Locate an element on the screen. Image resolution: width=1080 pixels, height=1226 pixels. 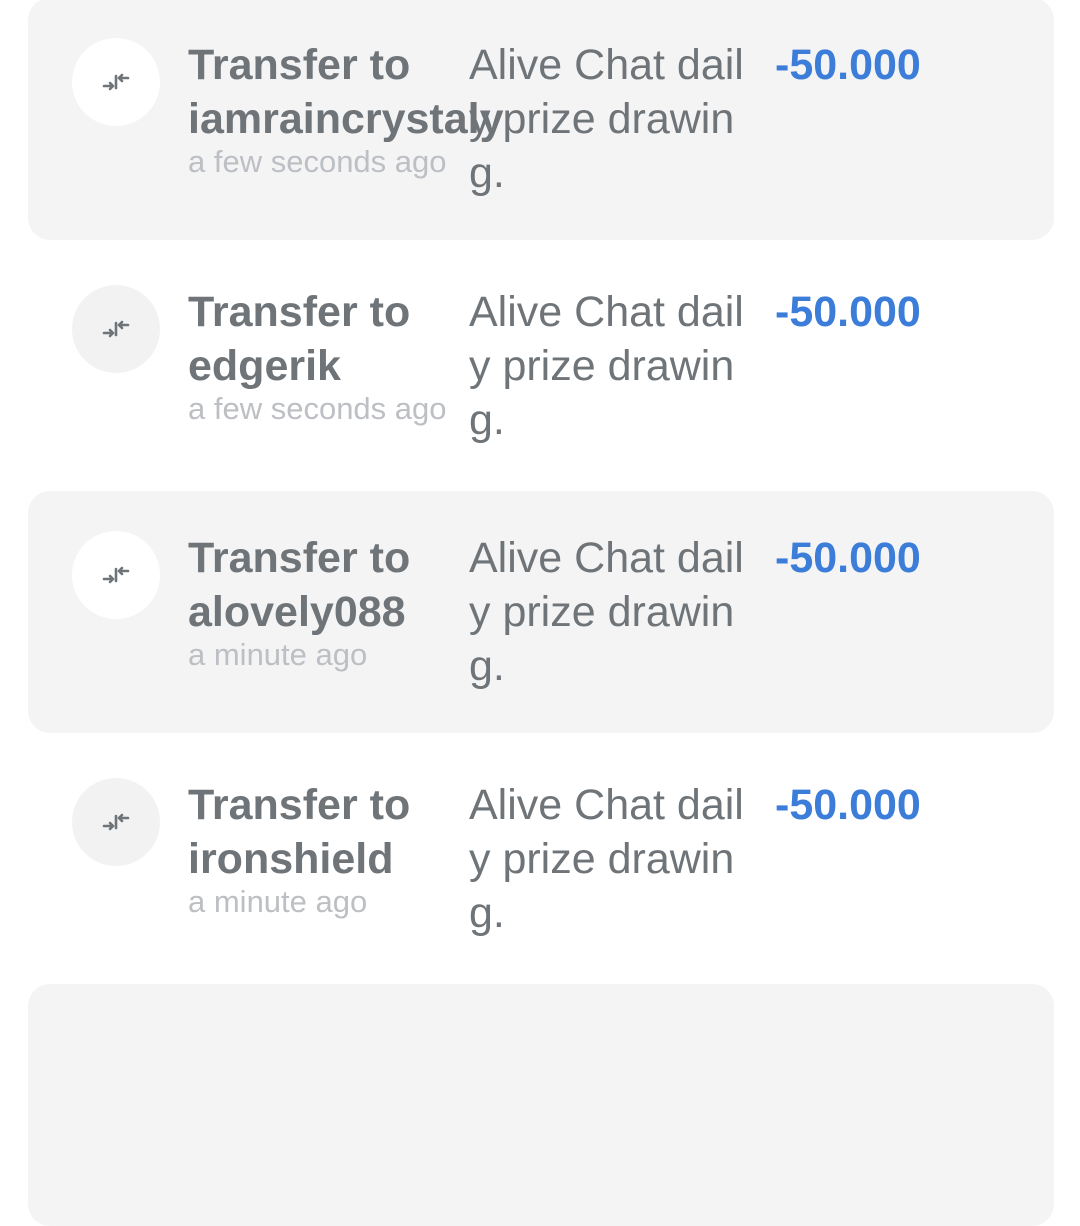
recipient-name: iamraincrystaly is located at coordinates (346, 119).